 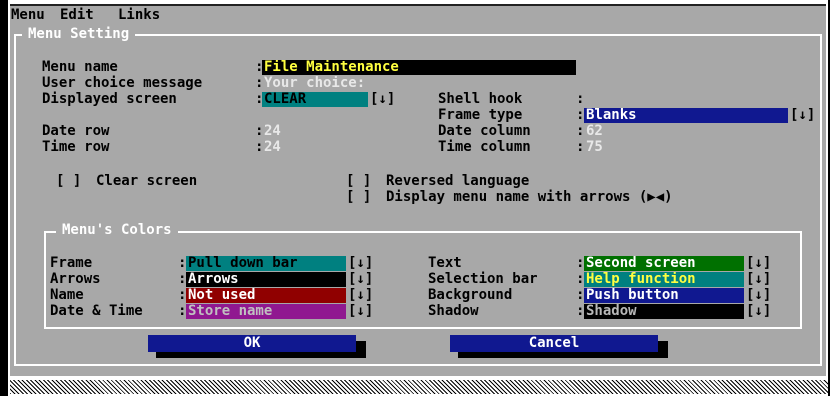 What do you see at coordinates (328, 83) in the screenshot?
I see `user-choice-field: Your choice:` at bounding box center [328, 83].